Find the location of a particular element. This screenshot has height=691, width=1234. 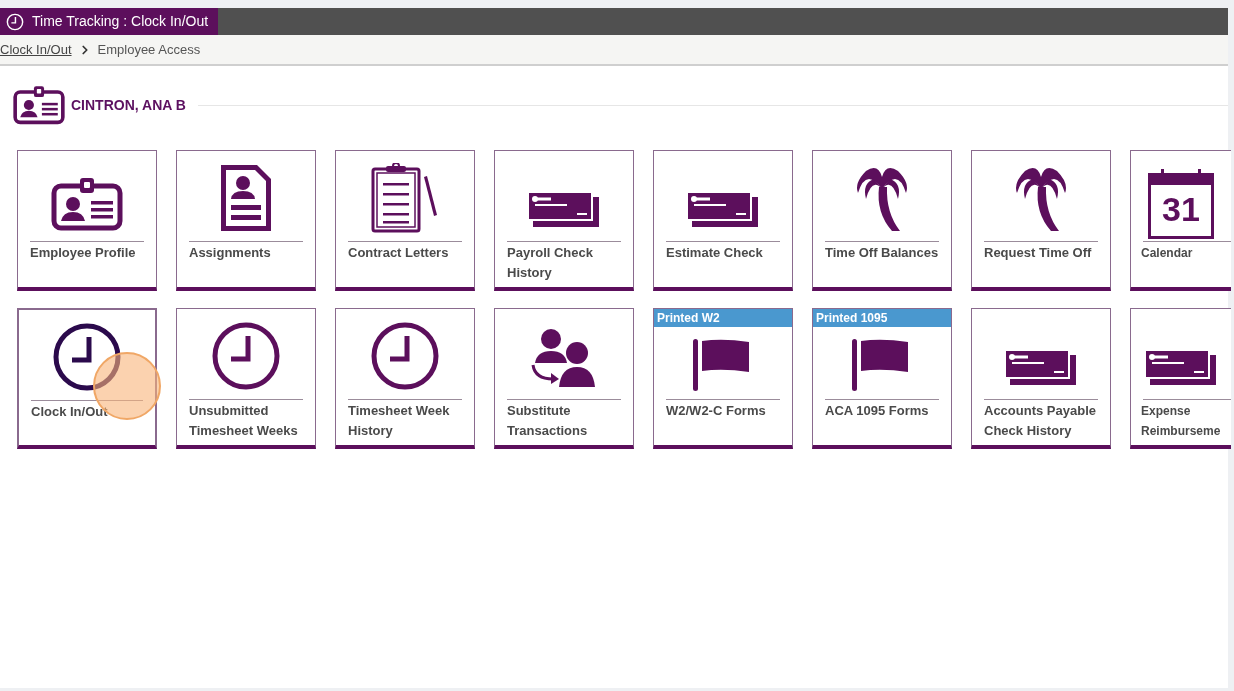

tile-label: Clock In/Out is located at coordinates (70, 412).